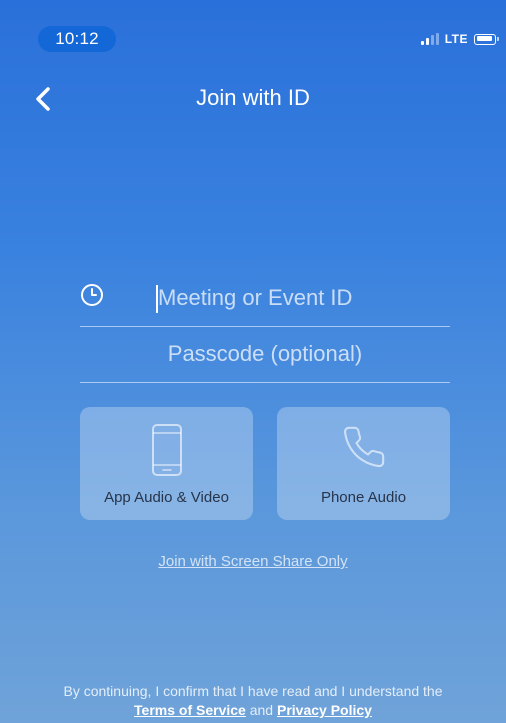 This screenshot has width=506, height=723. What do you see at coordinates (253, 30) in the screenshot?
I see `status-bar: 10:12 LTE` at bounding box center [253, 30].